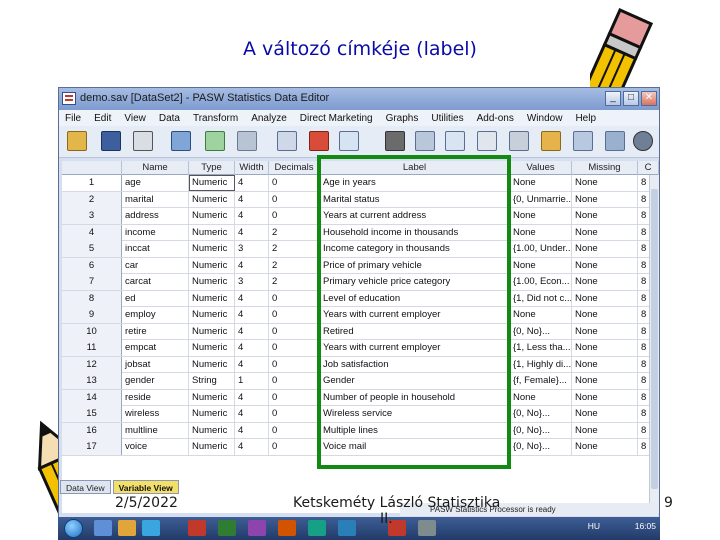 The width and height of the screenshot is (720, 540). Describe the element at coordinates (92, 414) in the screenshot. I see `row-number-cell: 15` at that location.